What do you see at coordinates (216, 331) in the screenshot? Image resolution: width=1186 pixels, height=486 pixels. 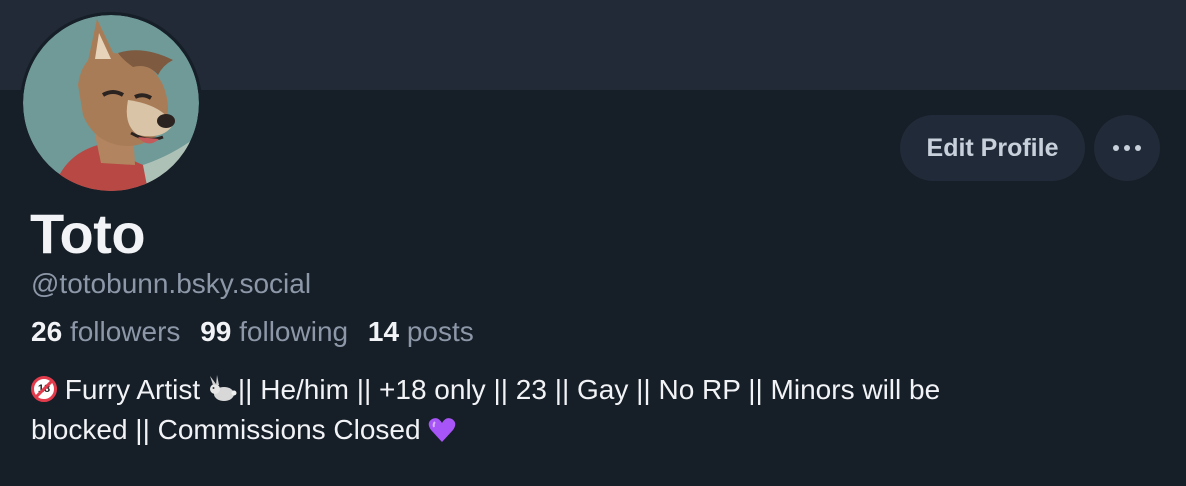 I see `following-count: 99` at bounding box center [216, 331].